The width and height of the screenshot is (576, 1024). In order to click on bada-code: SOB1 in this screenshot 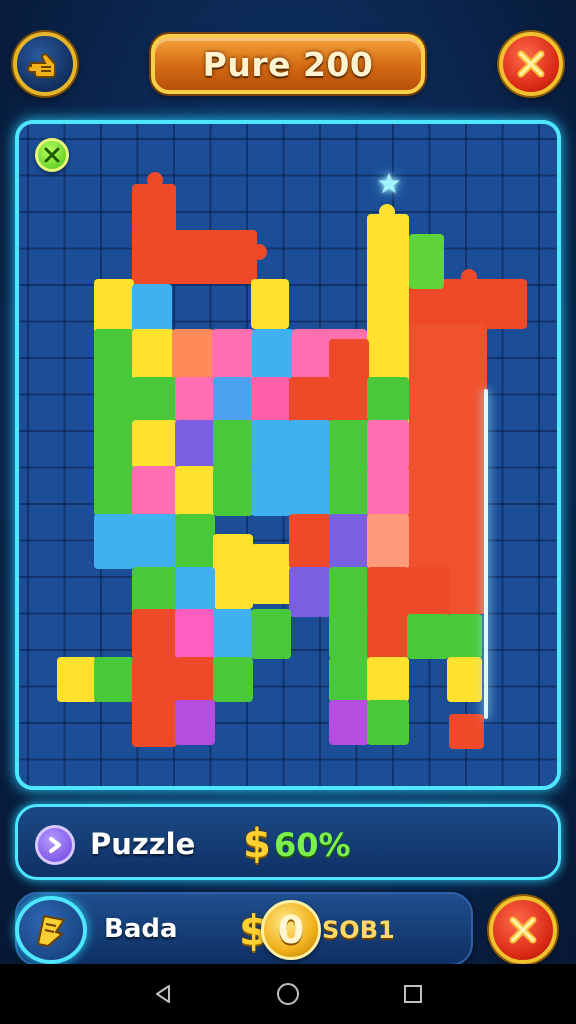, I will do `click(358, 930)`.